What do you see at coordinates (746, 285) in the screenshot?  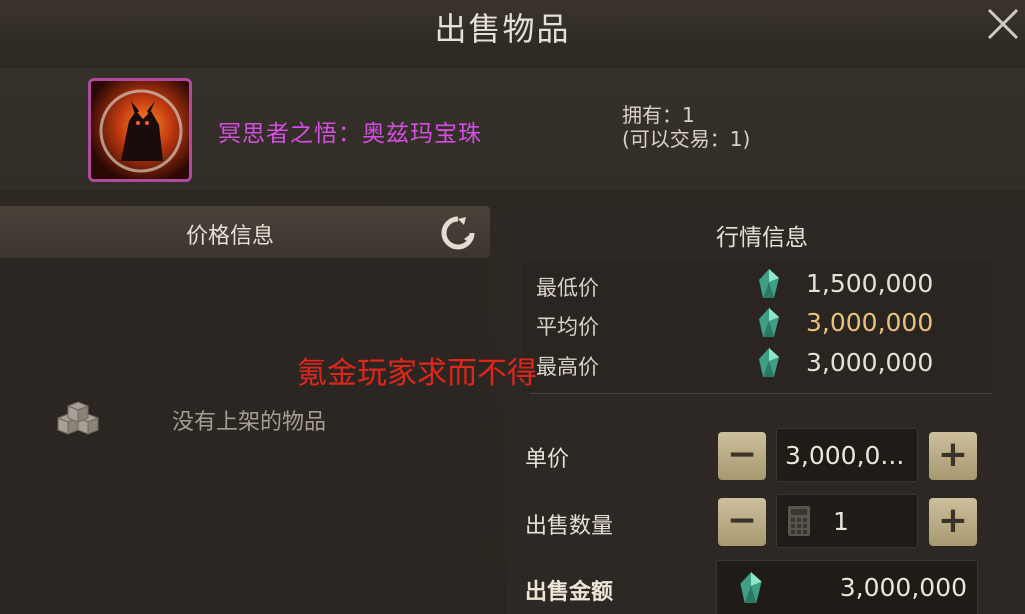 I see `min-price-row: 最低价 1,500,000` at bounding box center [746, 285].